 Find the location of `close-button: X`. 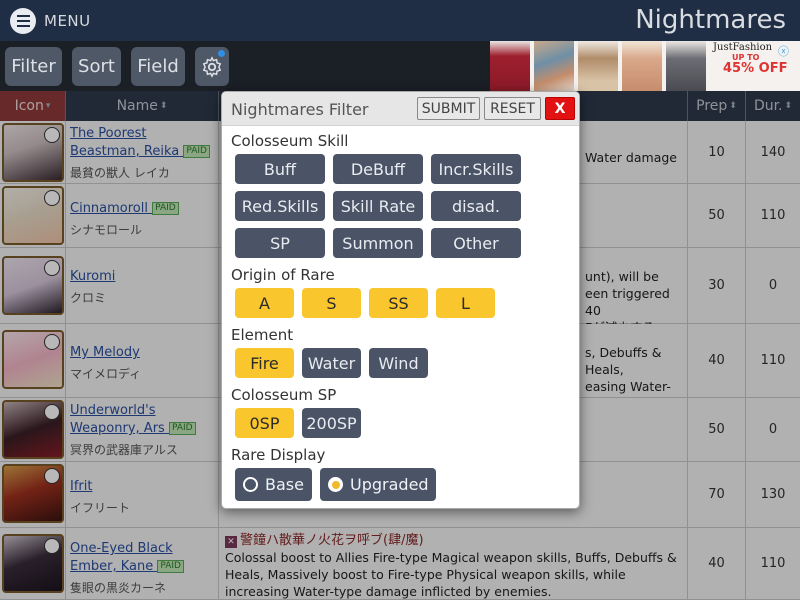

close-button: X is located at coordinates (560, 108).